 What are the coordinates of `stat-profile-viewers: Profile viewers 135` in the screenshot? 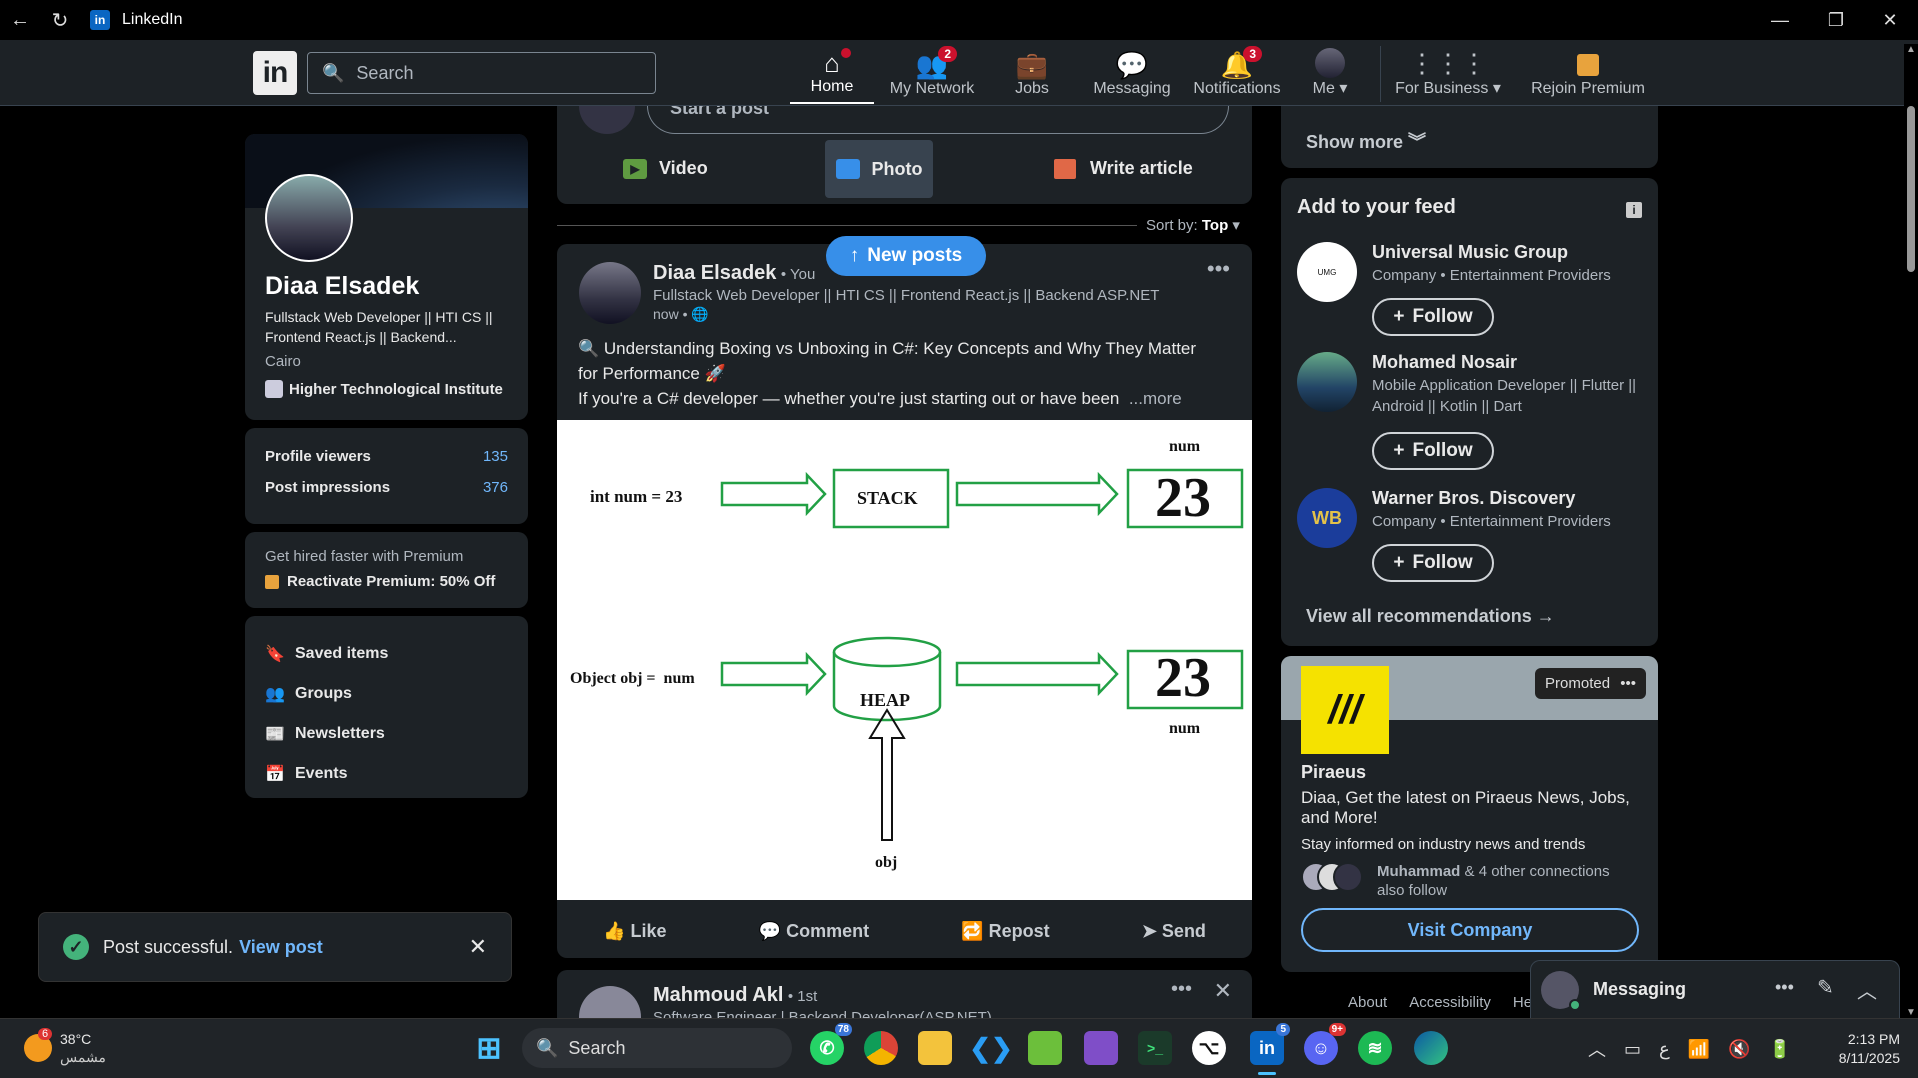 It's located at (386, 456).